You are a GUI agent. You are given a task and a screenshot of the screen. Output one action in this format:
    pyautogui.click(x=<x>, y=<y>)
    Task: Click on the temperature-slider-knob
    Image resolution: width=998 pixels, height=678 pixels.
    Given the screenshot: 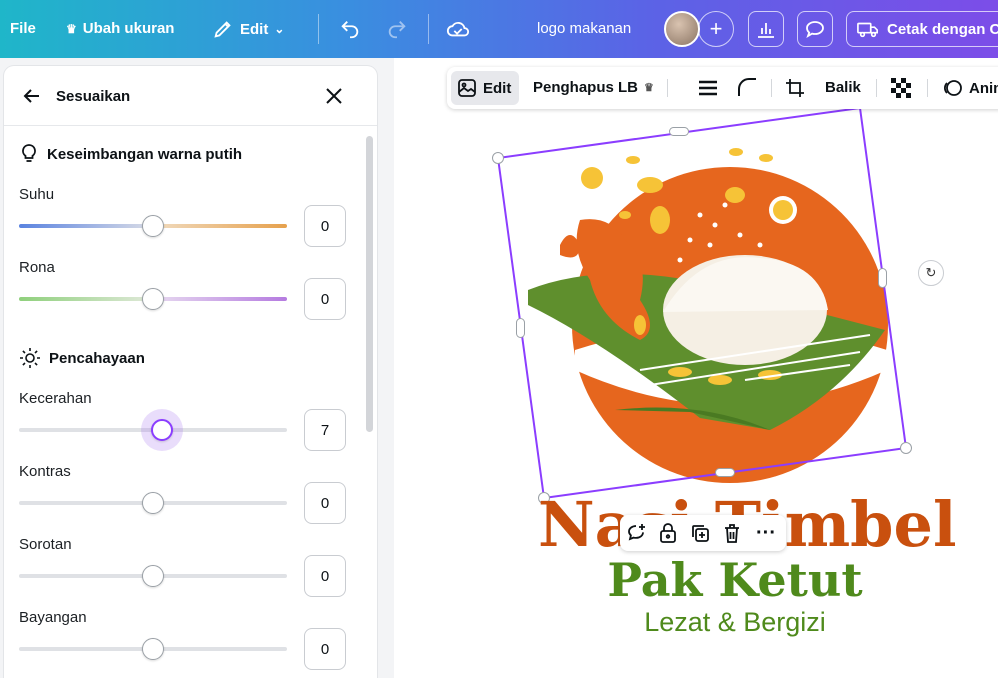 What is the action you would take?
    pyautogui.click(x=153, y=226)
    